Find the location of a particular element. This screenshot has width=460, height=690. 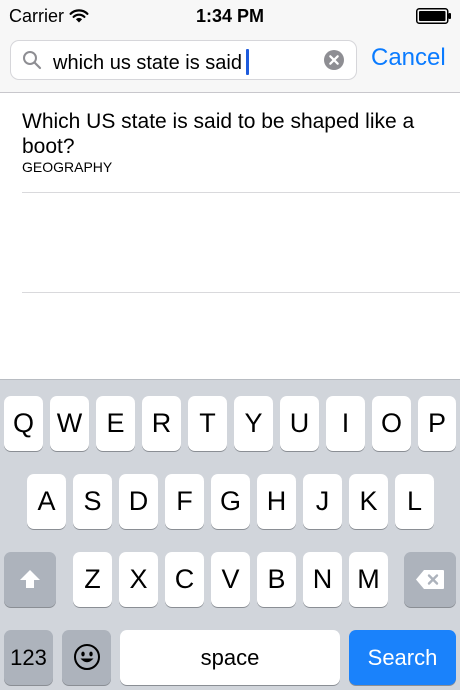

status-time: 1:34 PM is located at coordinates (230, 16).